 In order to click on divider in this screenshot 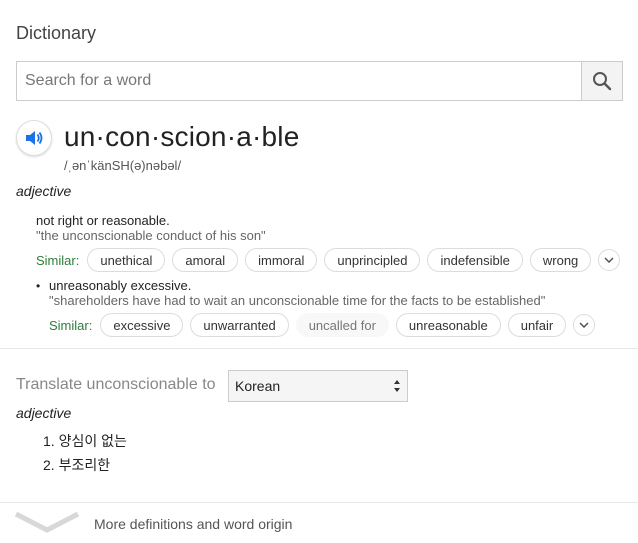, I will do `click(319, 348)`.